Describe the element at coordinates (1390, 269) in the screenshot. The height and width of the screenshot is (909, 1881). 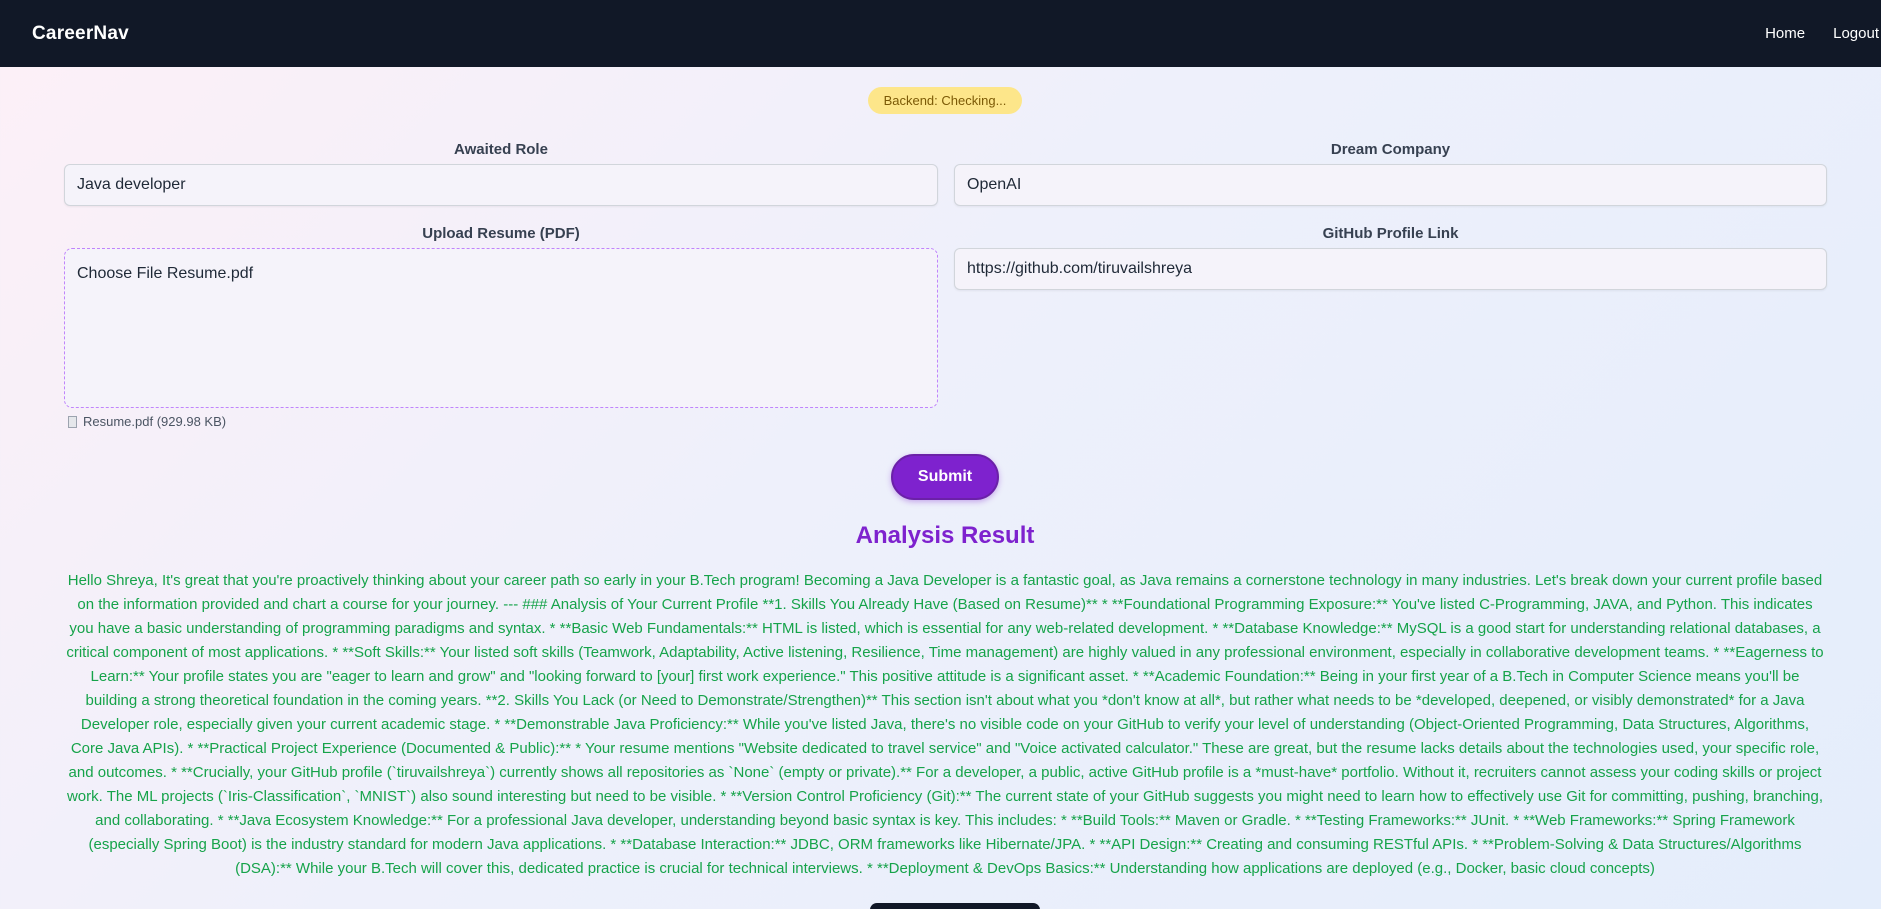
I see `github-input: https://github.com/tiruvailshreya` at that location.